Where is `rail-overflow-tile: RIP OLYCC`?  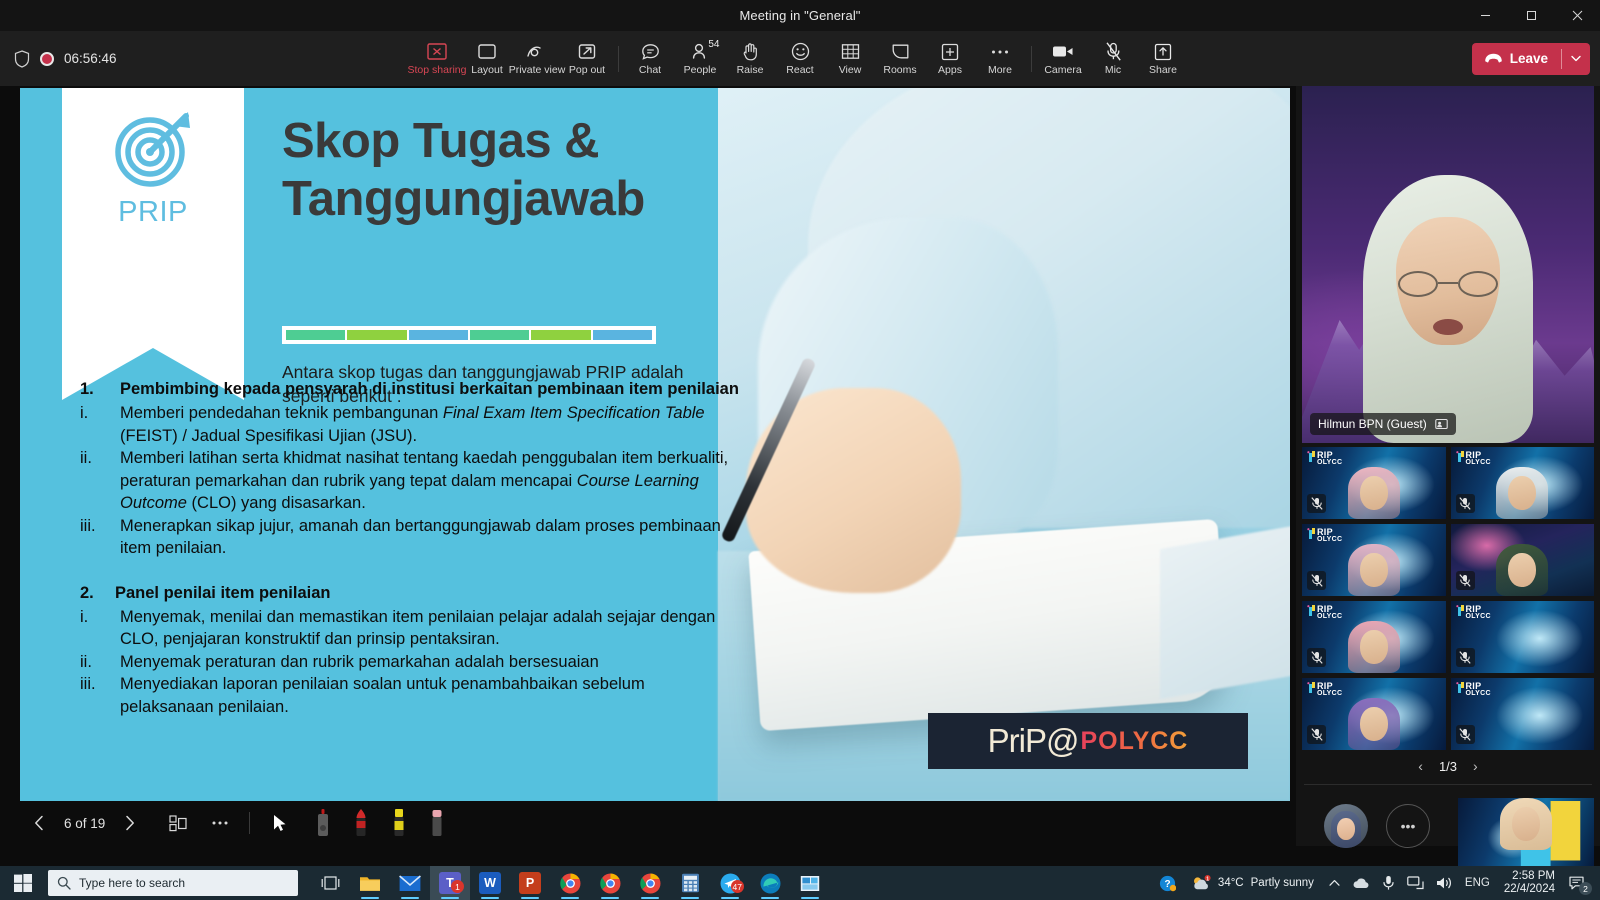
rail-overflow-tile: RIP OLYCC is located at coordinates (1526, 832).